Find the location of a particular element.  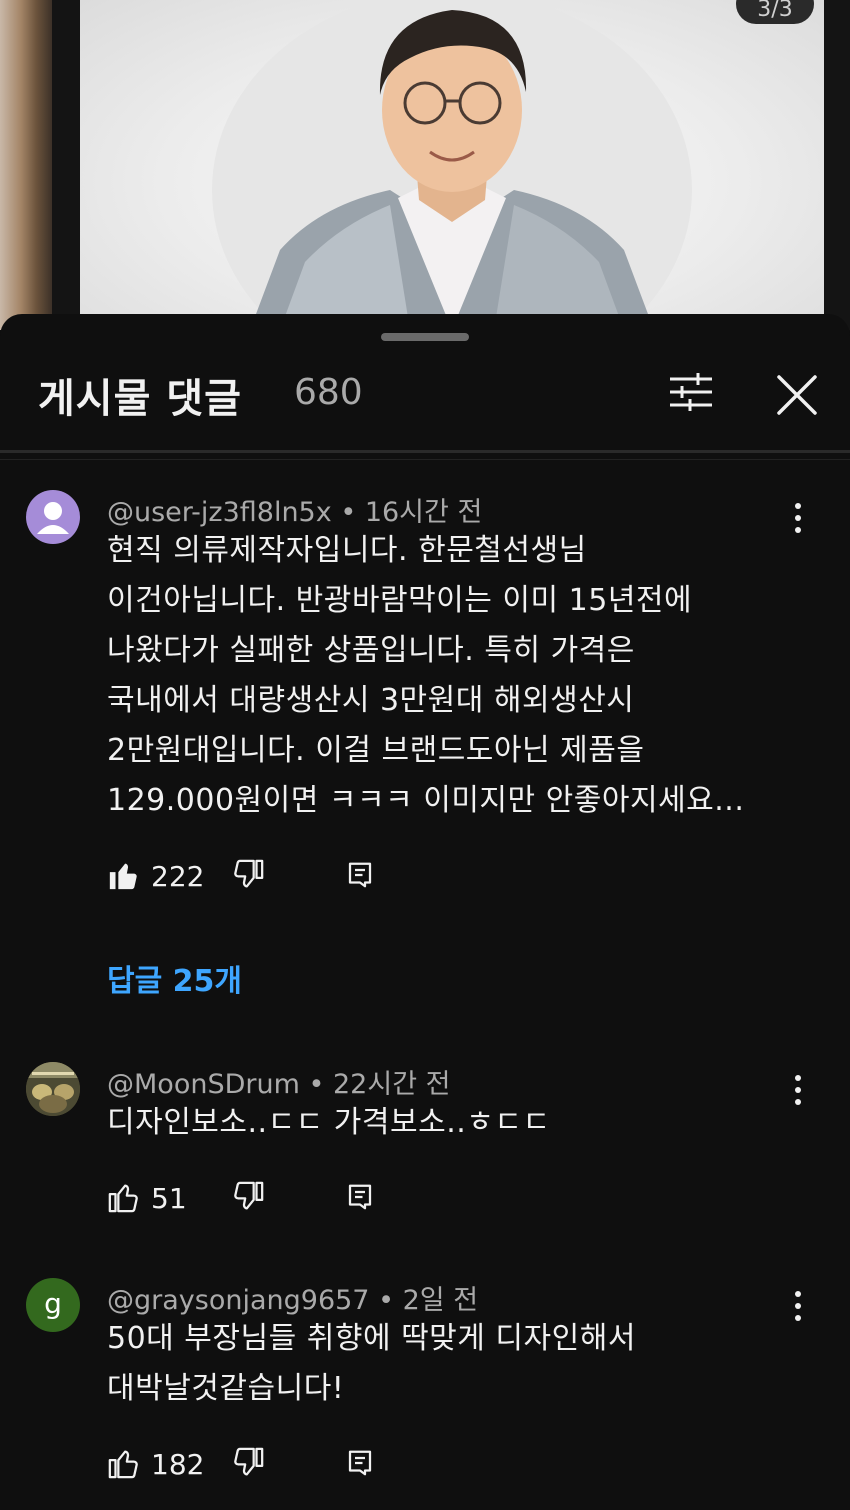

comment-actions: 222 is located at coordinates (257, 878).